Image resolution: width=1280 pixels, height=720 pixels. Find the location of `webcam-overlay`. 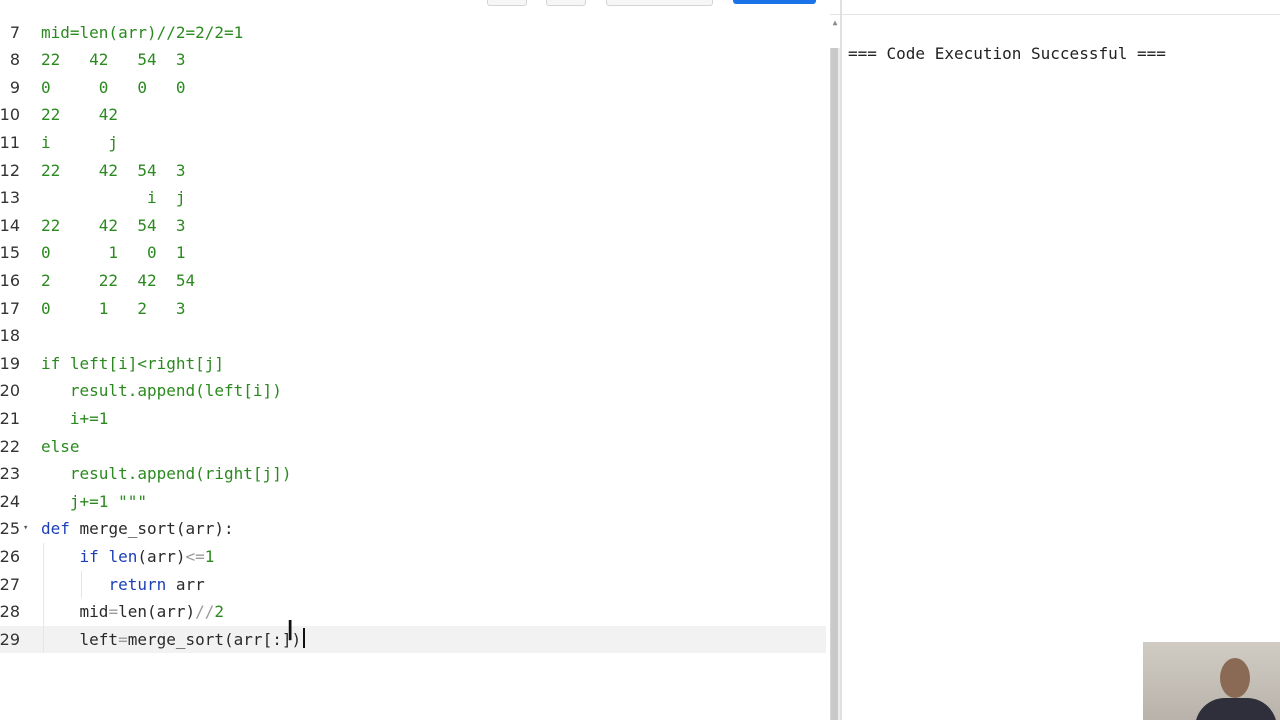

webcam-overlay is located at coordinates (1211, 681).